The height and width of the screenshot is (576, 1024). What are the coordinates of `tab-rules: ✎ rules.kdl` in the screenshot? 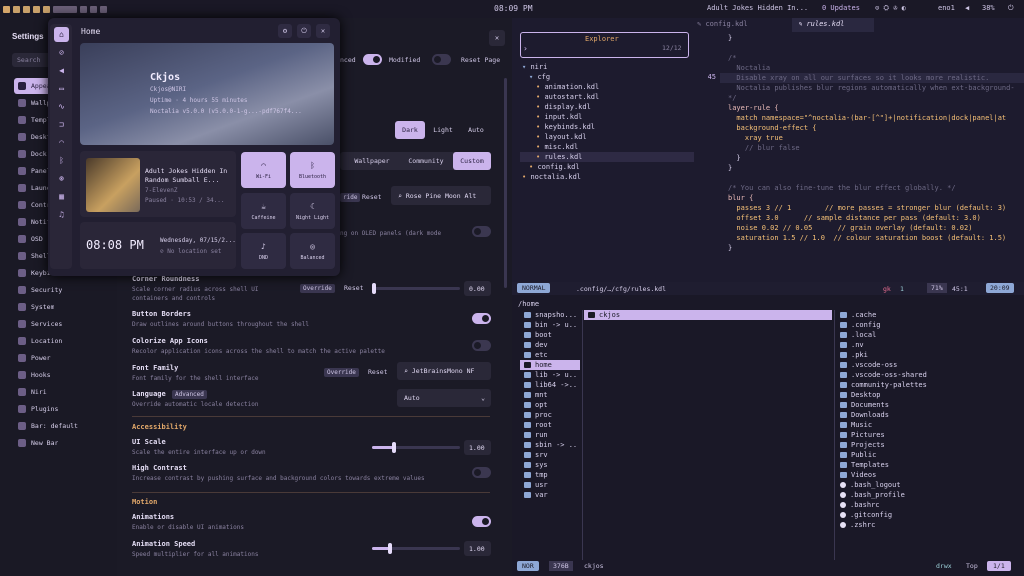 It's located at (821, 24).